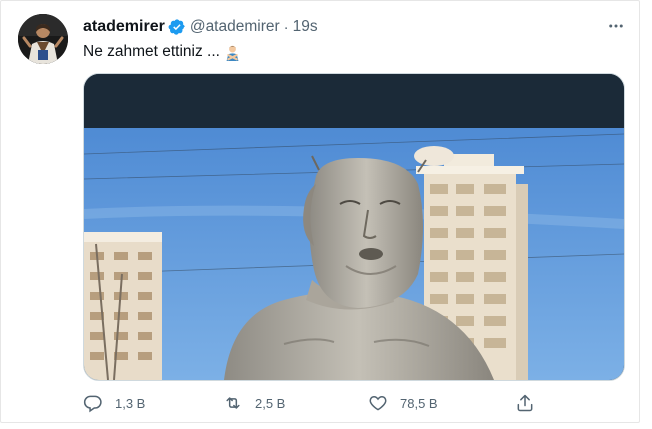 This screenshot has width=652, height=429. I want to click on reply-icon, so click(92, 404).